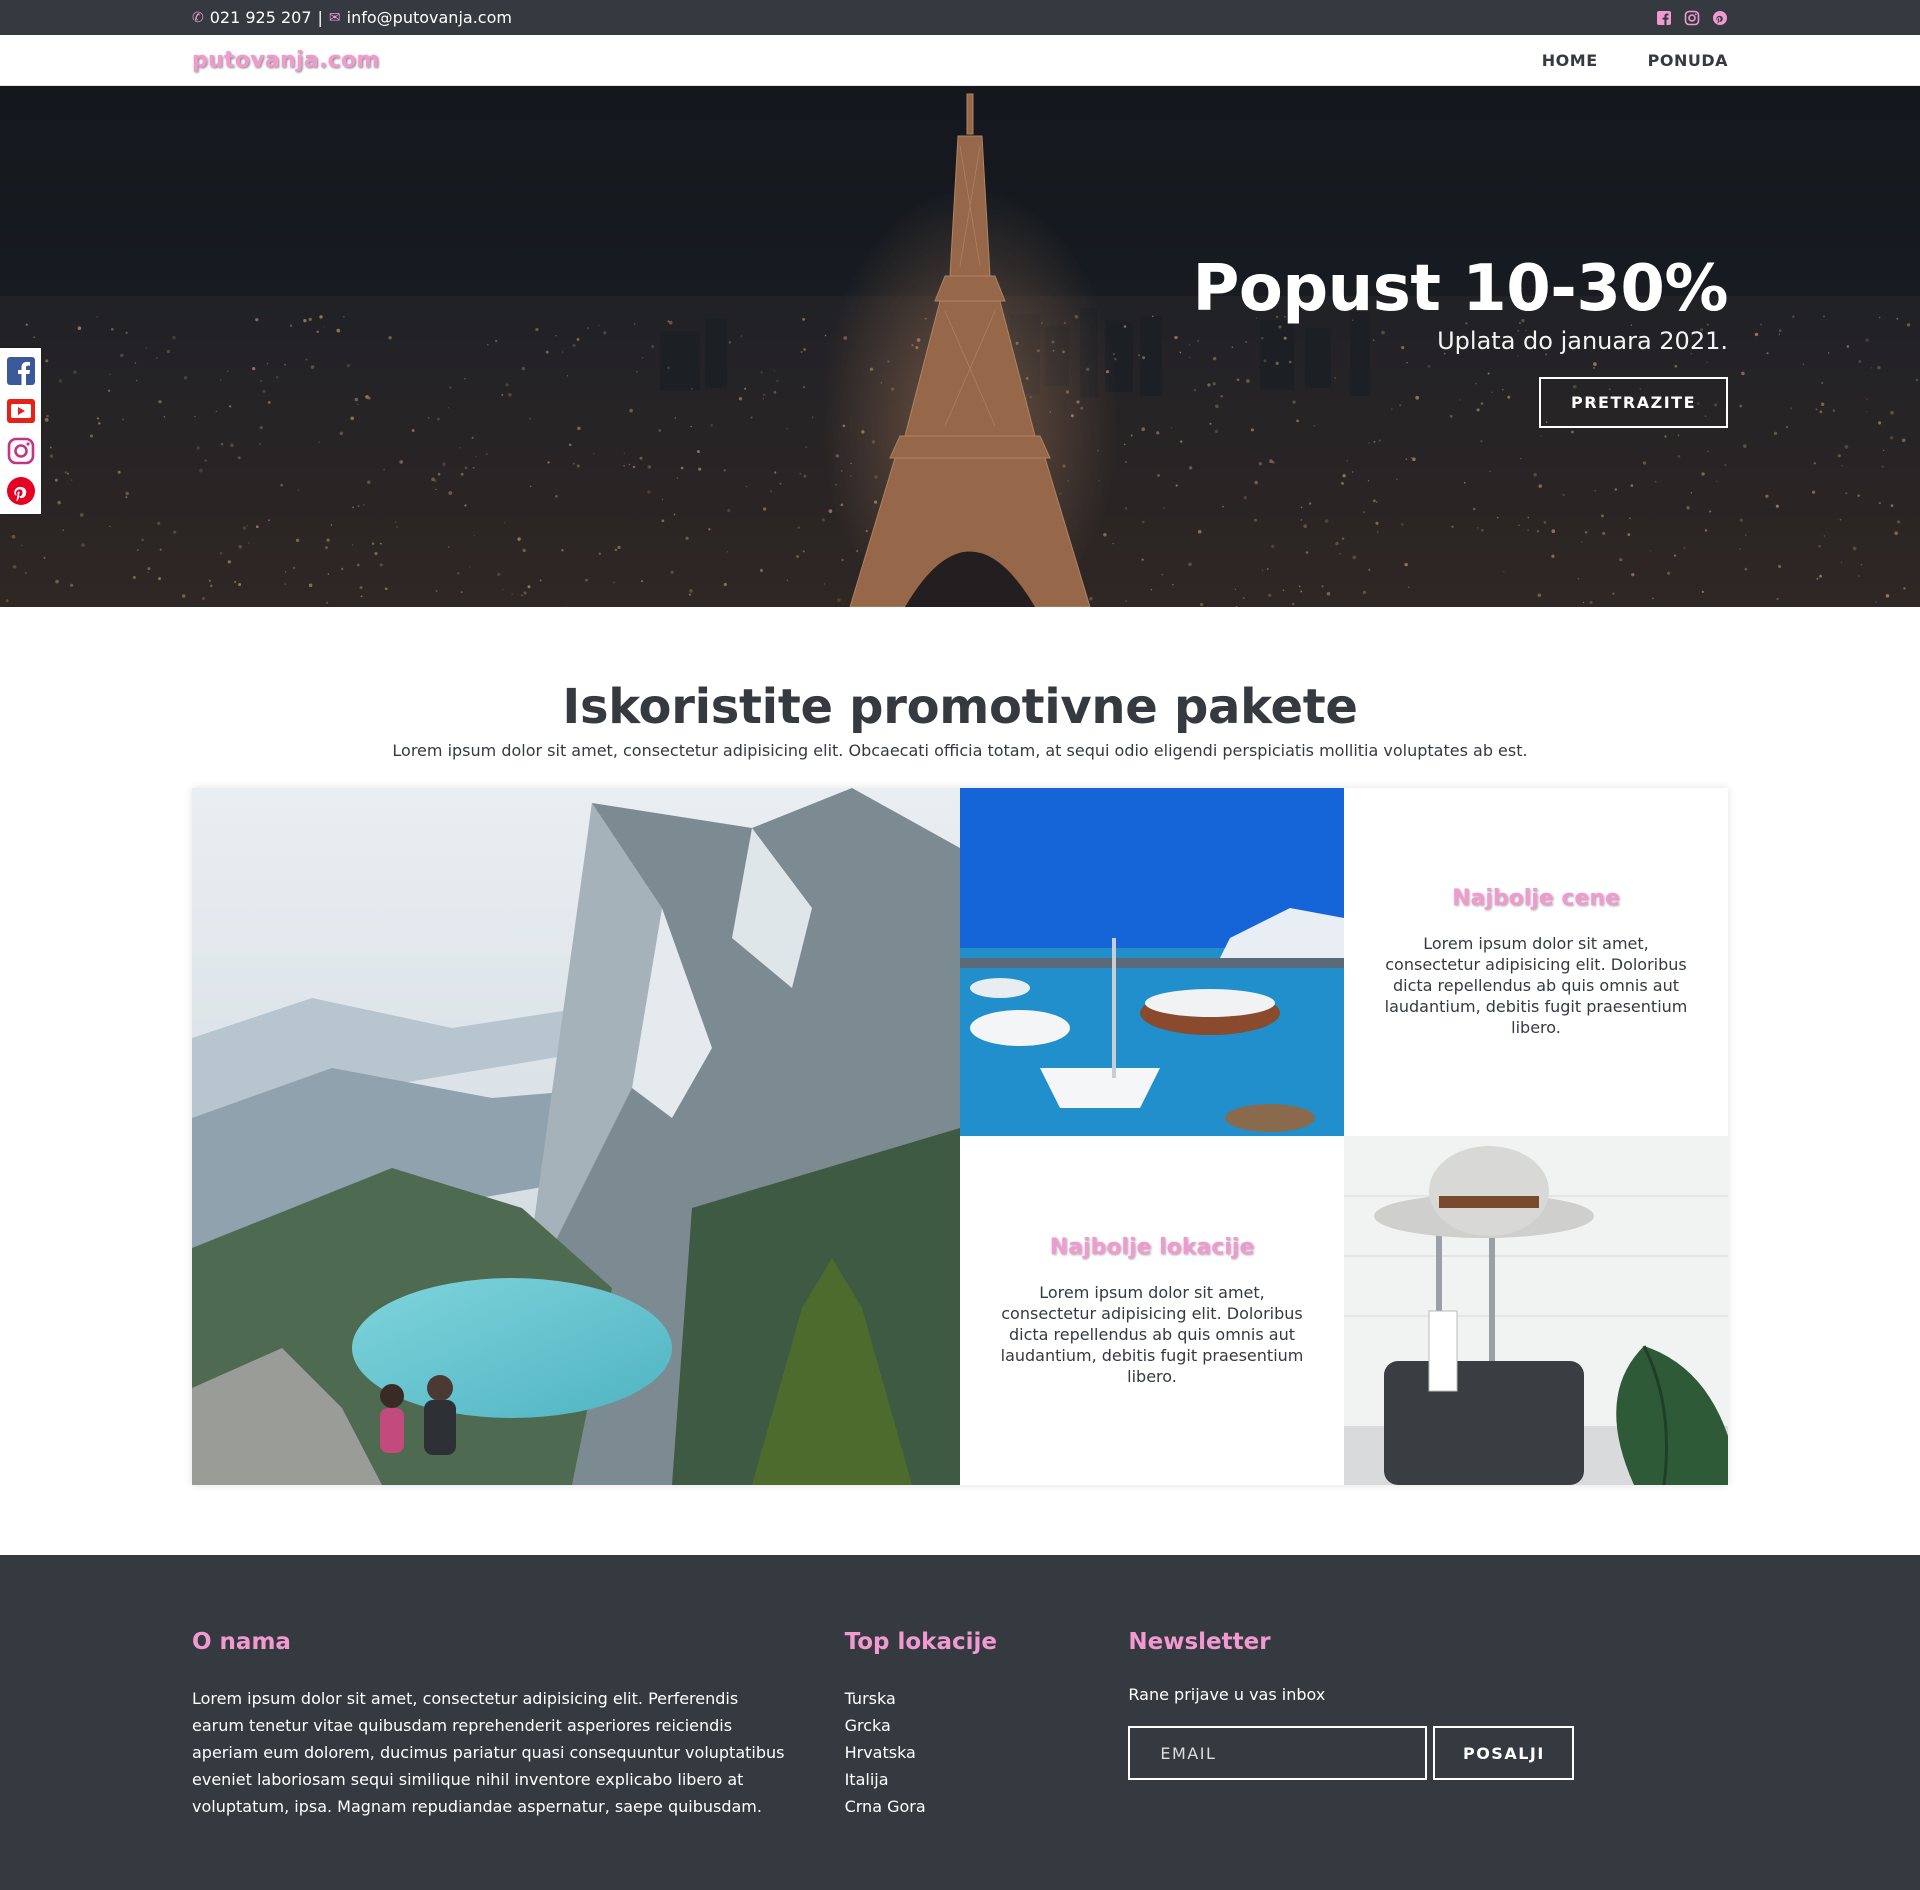 This screenshot has width=1920, height=1890. What do you see at coordinates (960, 17) in the screenshot?
I see `top-bar: ✆ 021 925 207 | ✉ info@putovanja.com` at bounding box center [960, 17].